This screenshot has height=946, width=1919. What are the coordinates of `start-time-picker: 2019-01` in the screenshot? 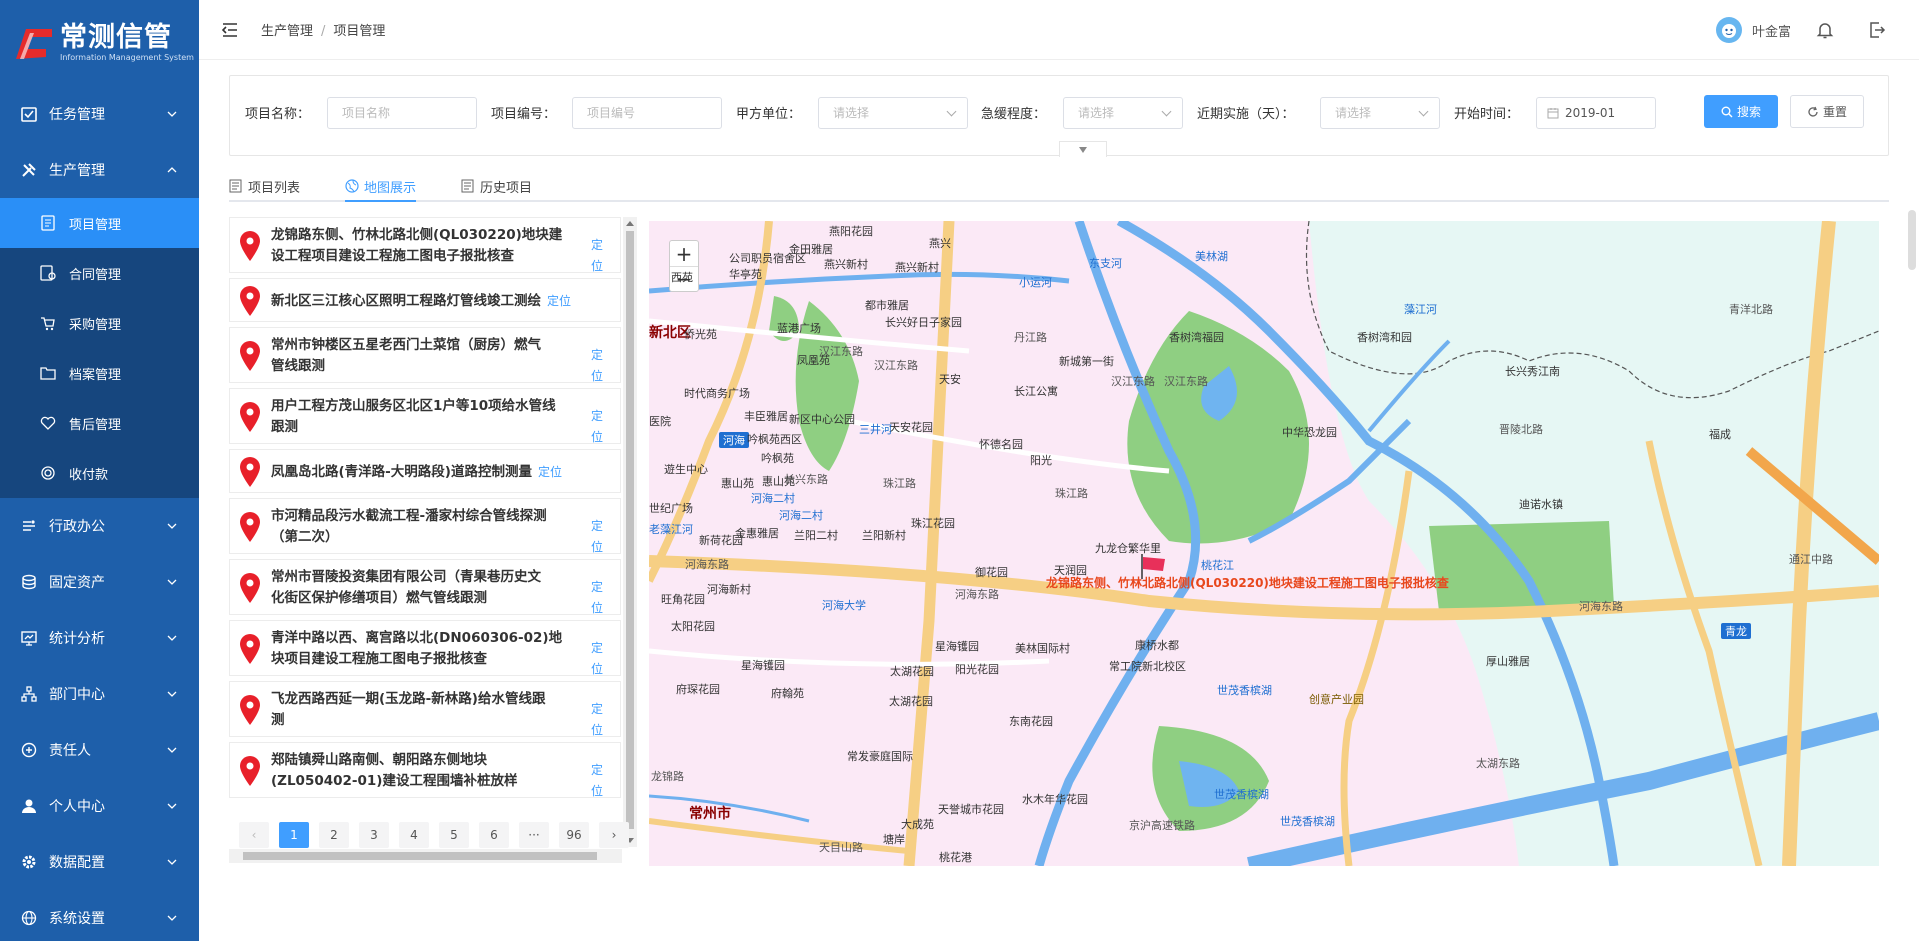 It's located at (1596, 113).